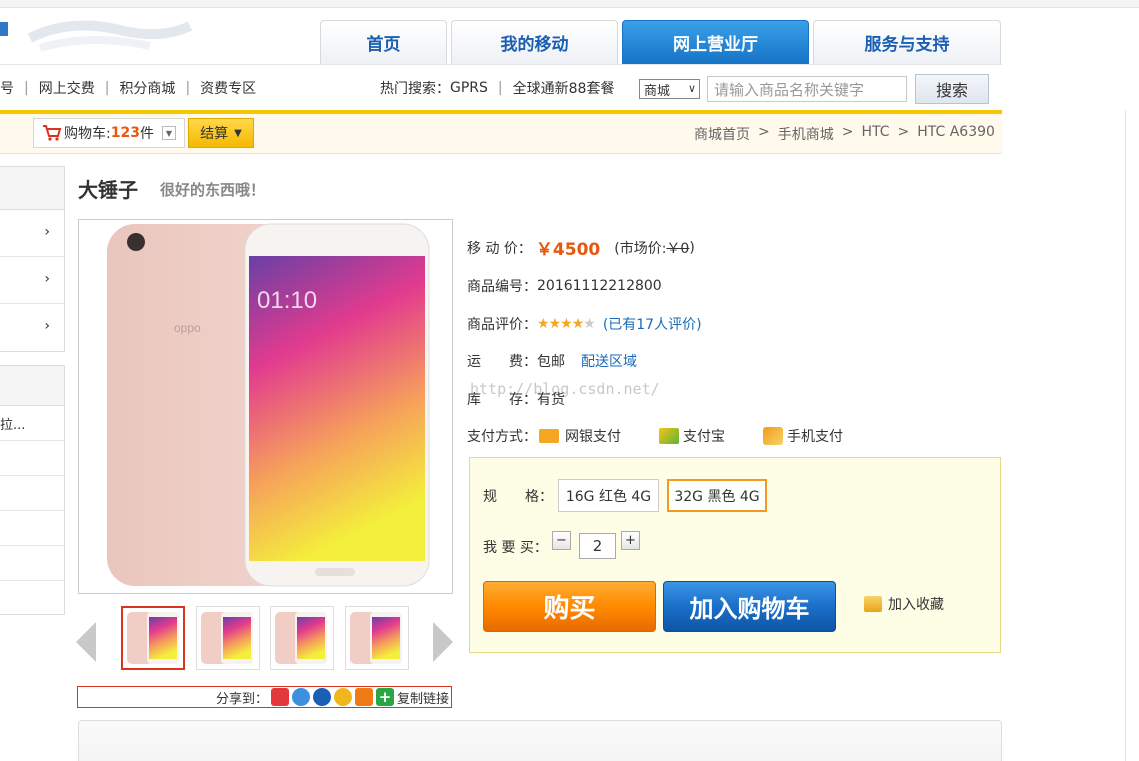  Describe the element at coordinates (502, 437) in the screenshot. I see `pay-label: 支付方式：` at that location.